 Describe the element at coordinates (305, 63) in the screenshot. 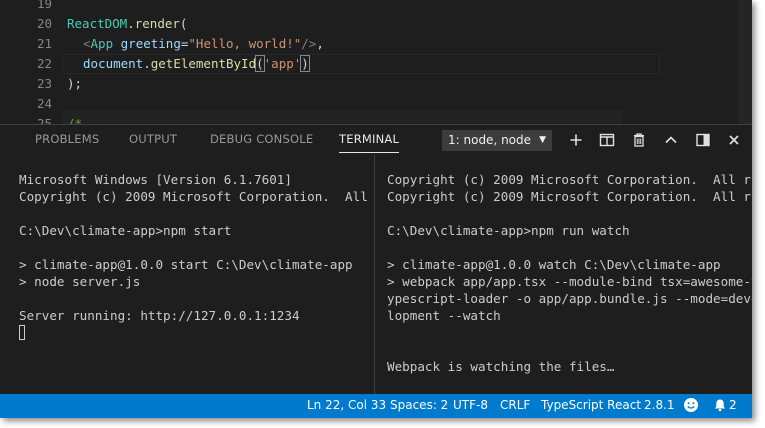

I see `matched-bracket: )` at that location.